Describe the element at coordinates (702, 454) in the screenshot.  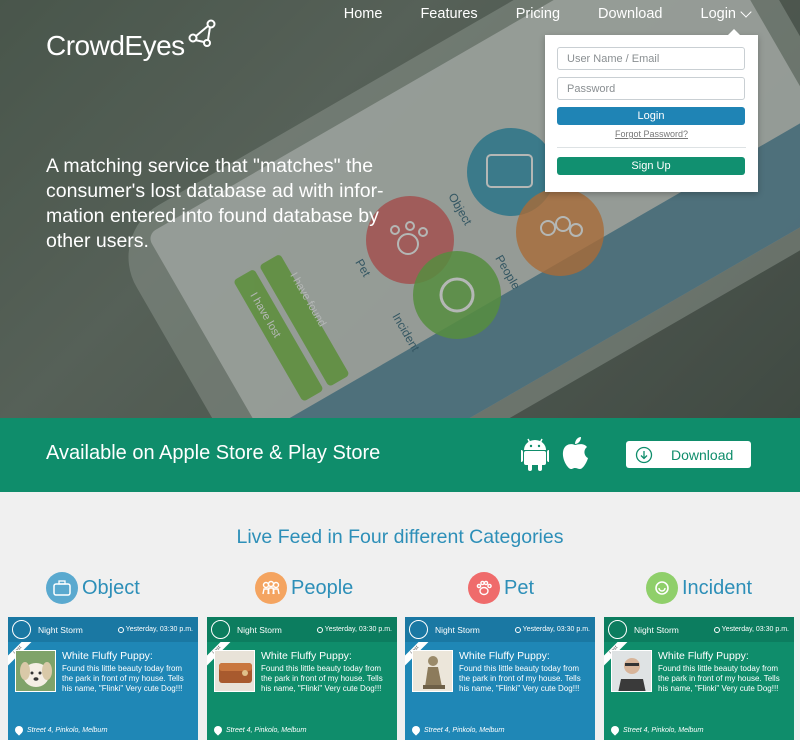
I see `download-button-label: Download` at that location.